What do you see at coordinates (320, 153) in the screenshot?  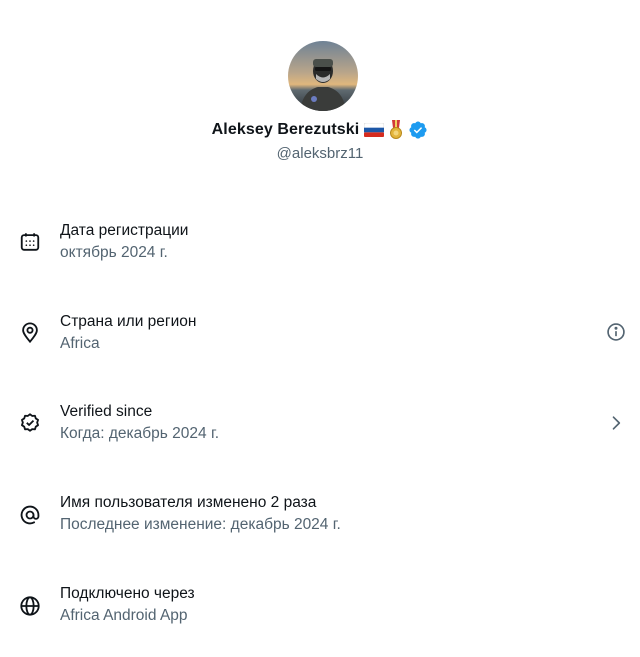 I see `username-handle: @aleksbrz11` at bounding box center [320, 153].